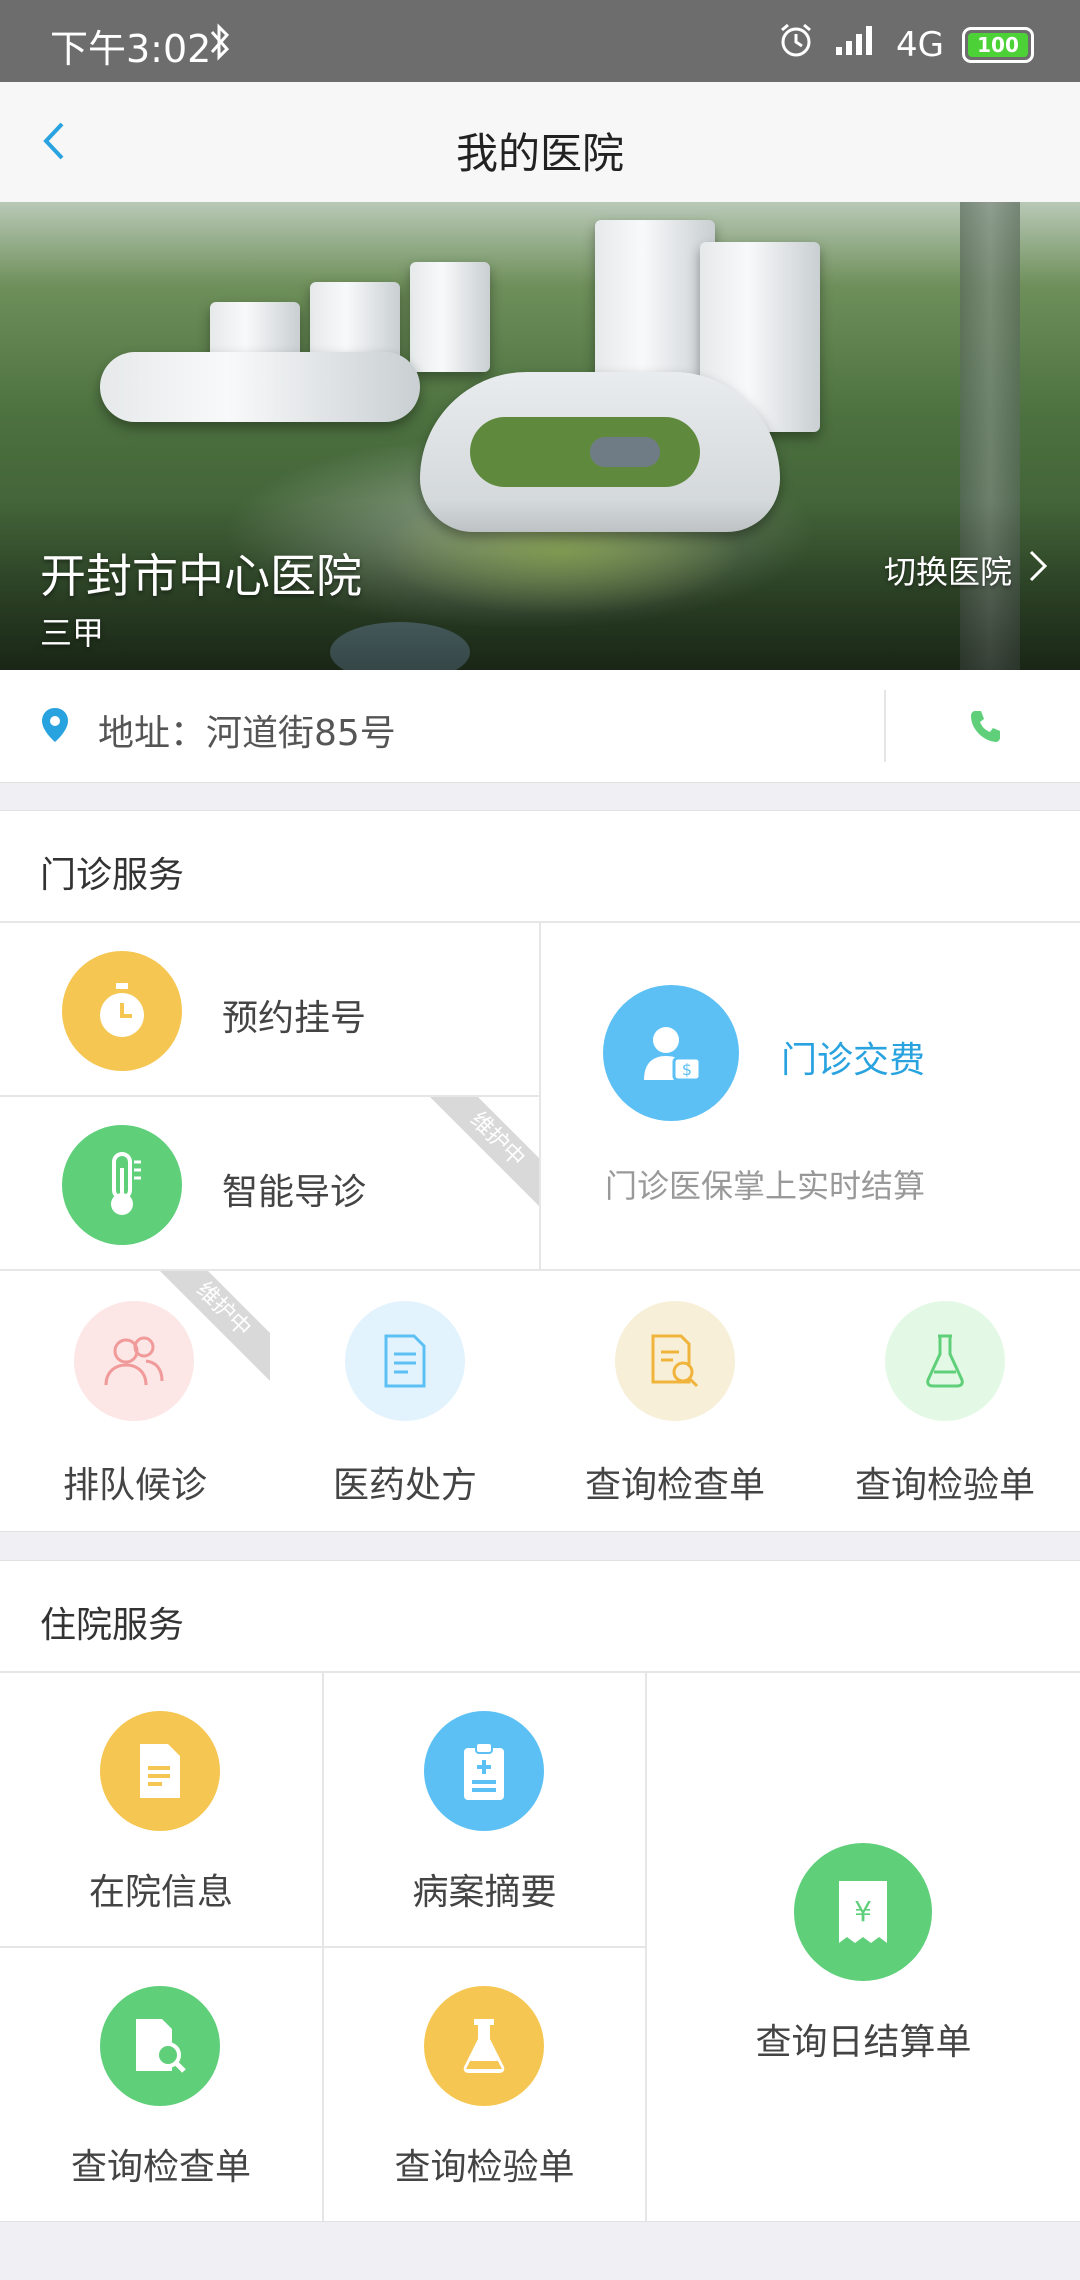 This screenshot has width=1080, height=2280. I want to click on document-search-icon, so click(675, 1361).